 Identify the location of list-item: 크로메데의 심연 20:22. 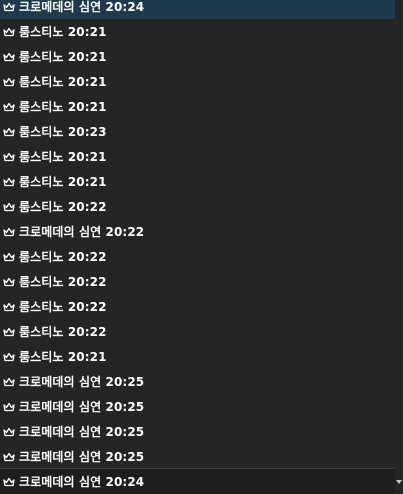
(197, 231).